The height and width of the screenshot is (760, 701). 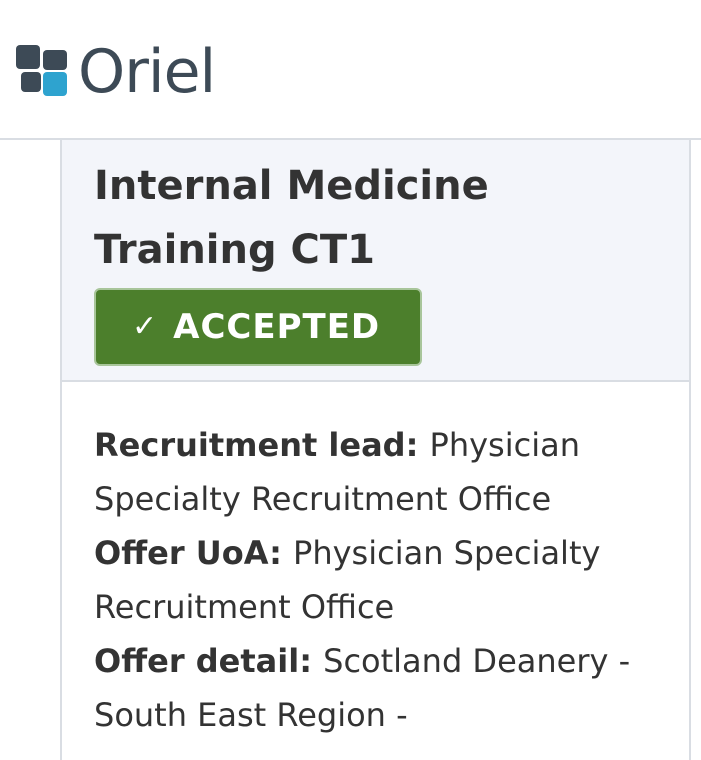 What do you see at coordinates (277, 327) in the screenshot?
I see `status-label: ACCEPTED` at bounding box center [277, 327].